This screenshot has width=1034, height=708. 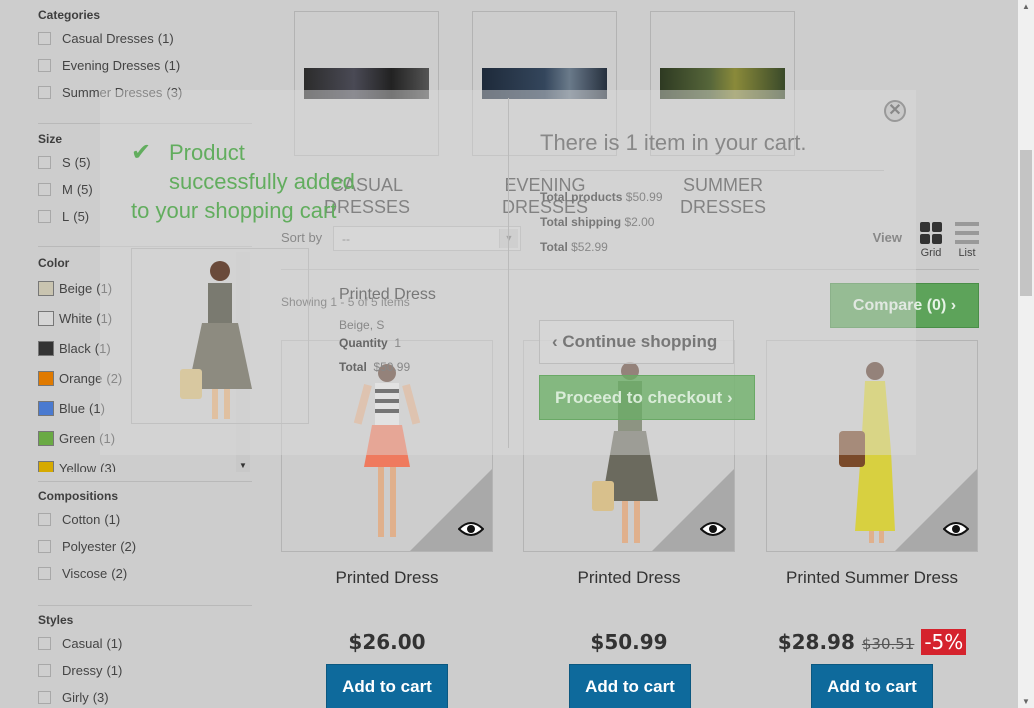 What do you see at coordinates (888, 644) in the screenshot?
I see `old-price: $30.51` at bounding box center [888, 644].